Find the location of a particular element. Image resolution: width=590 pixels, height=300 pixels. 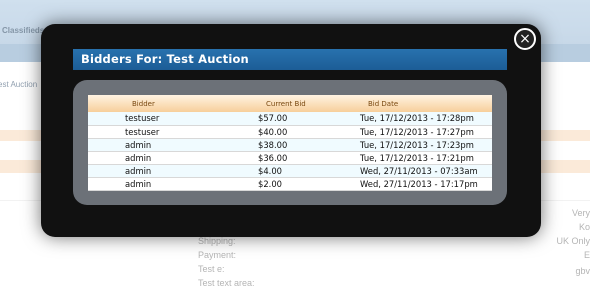

table-header-row: Bidder Current Bid Bid Date is located at coordinates (290, 103).